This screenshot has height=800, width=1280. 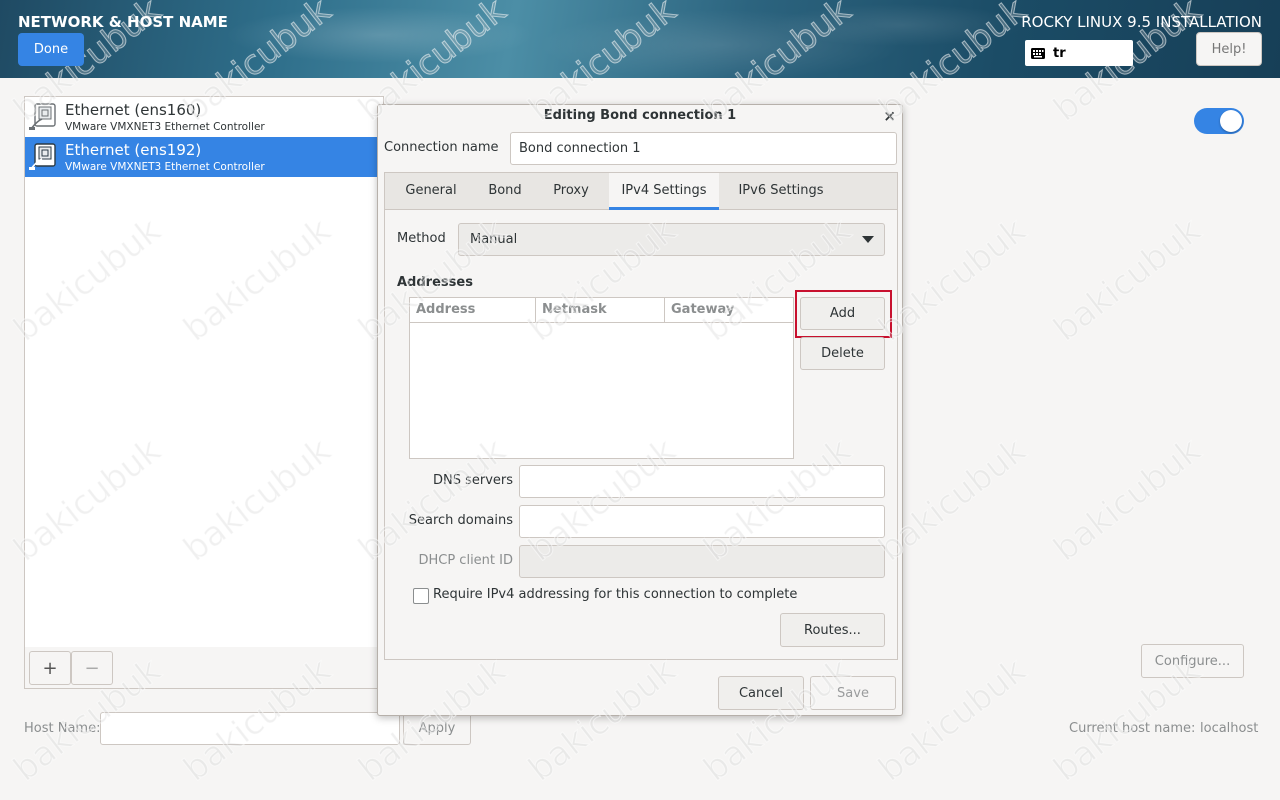 What do you see at coordinates (460, 520) in the screenshot?
I see `search-domains-label: Search domains` at bounding box center [460, 520].